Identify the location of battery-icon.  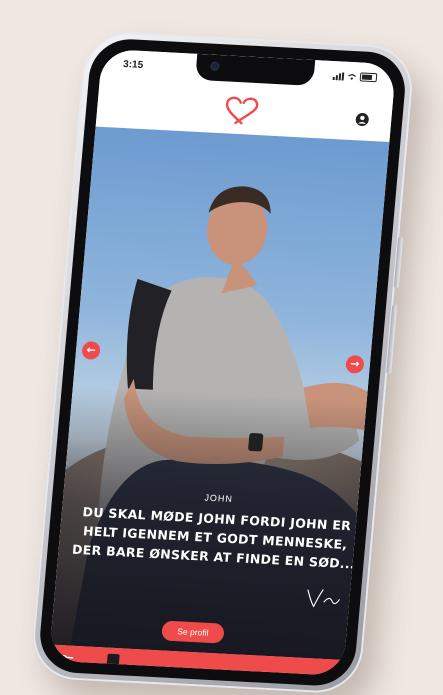
(368, 77).